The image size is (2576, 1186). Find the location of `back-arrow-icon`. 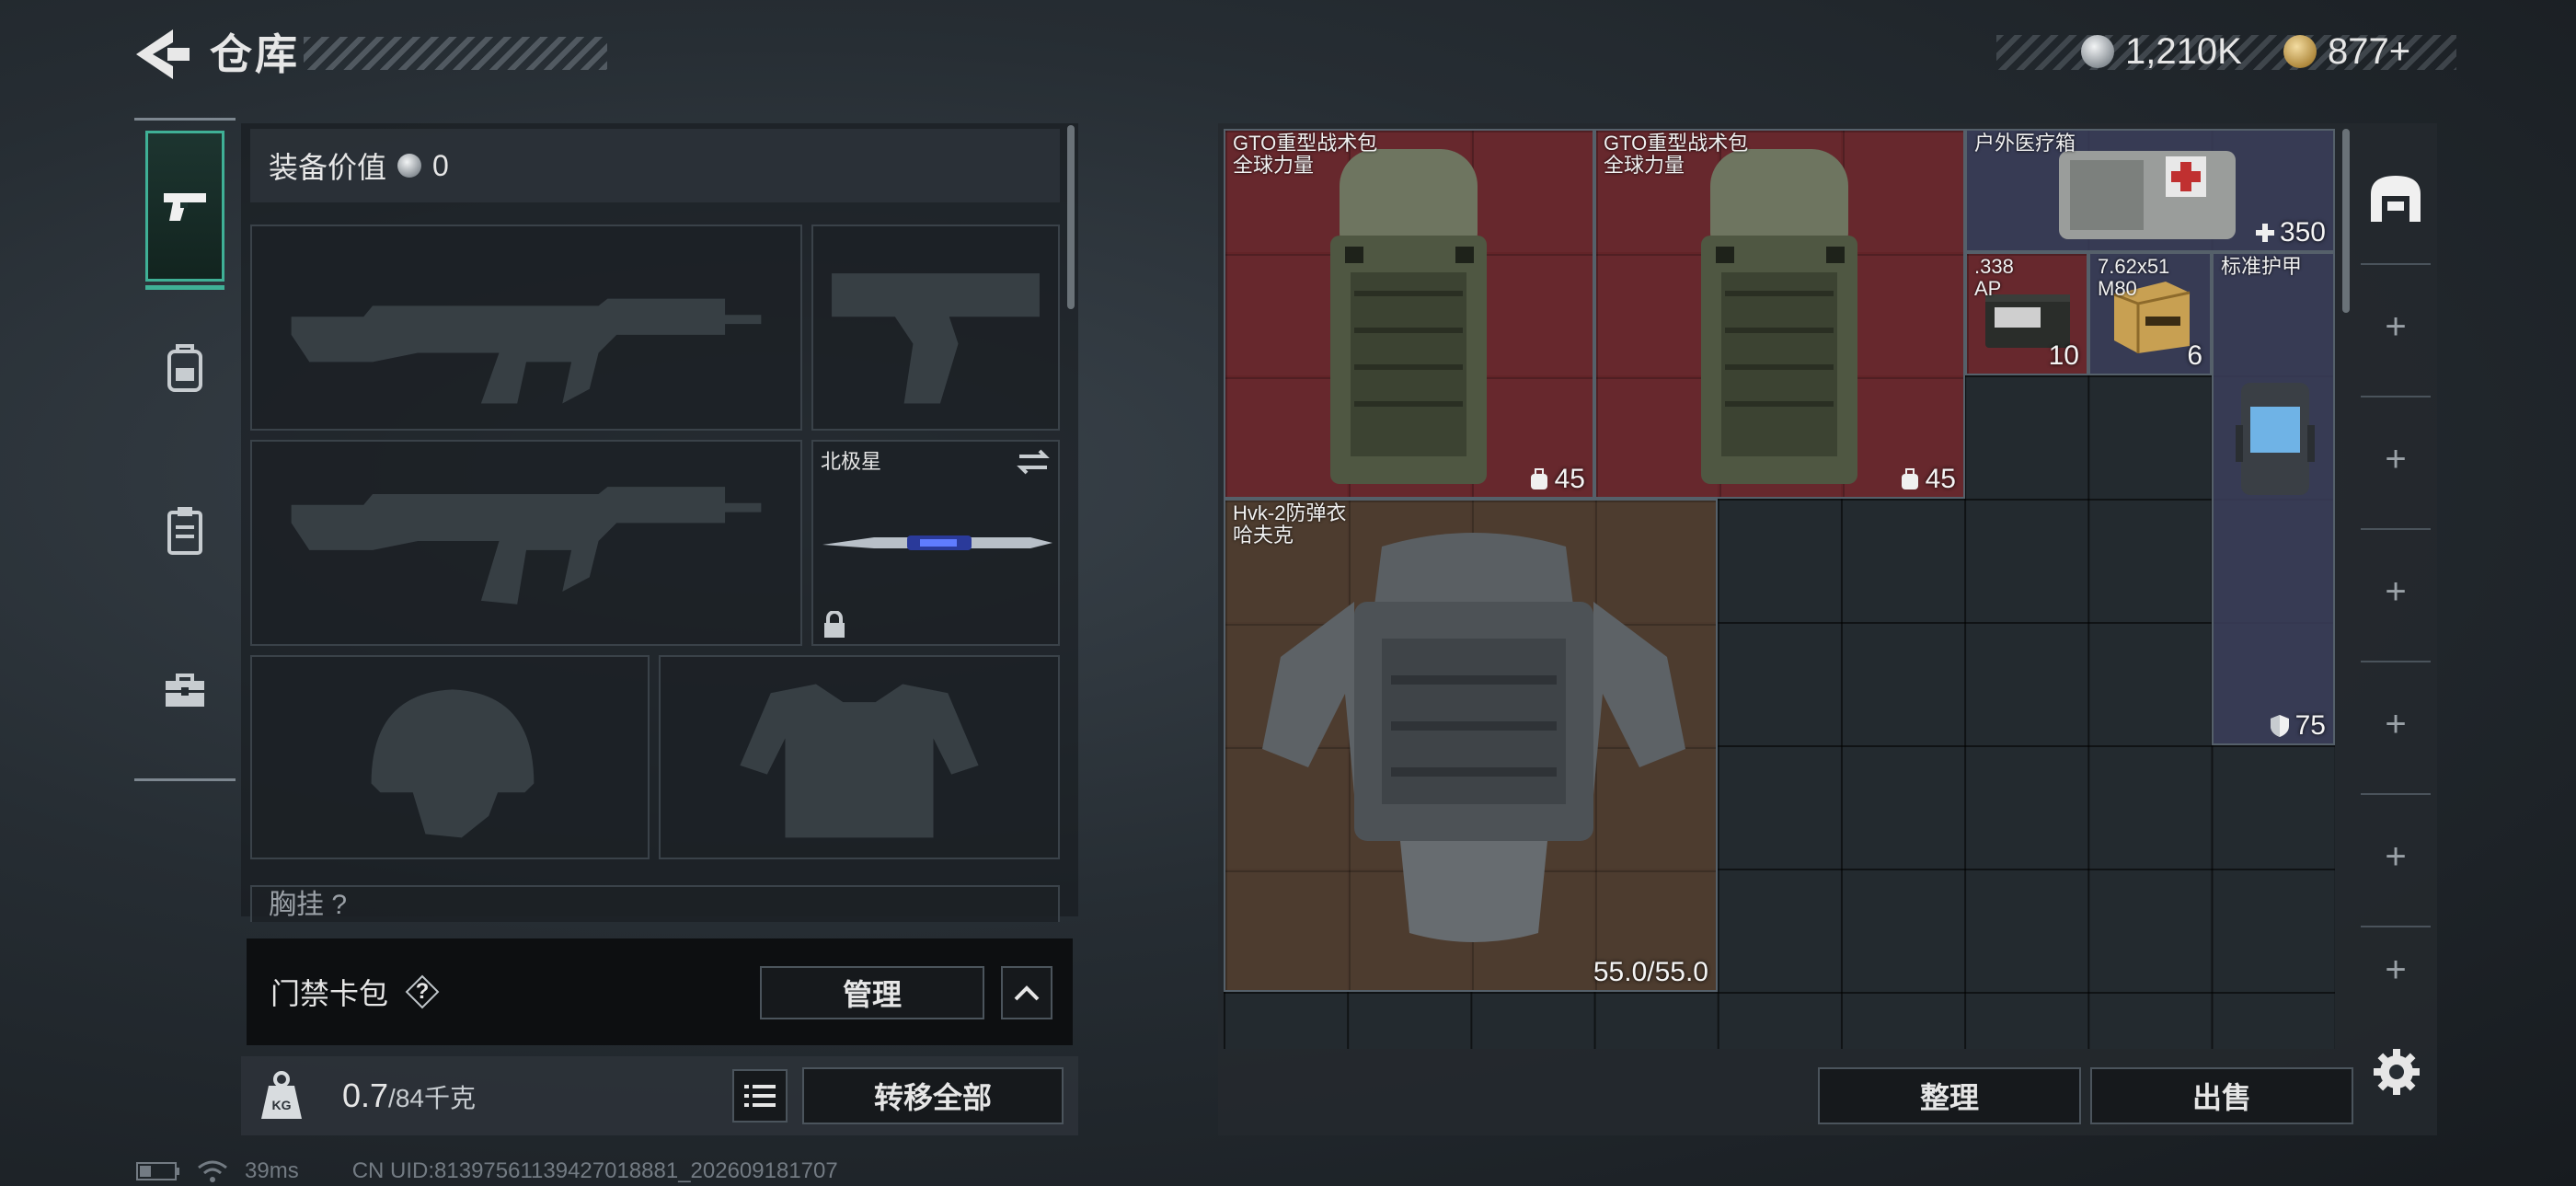

back-arrow-icon is located at coordinates (163, 54).